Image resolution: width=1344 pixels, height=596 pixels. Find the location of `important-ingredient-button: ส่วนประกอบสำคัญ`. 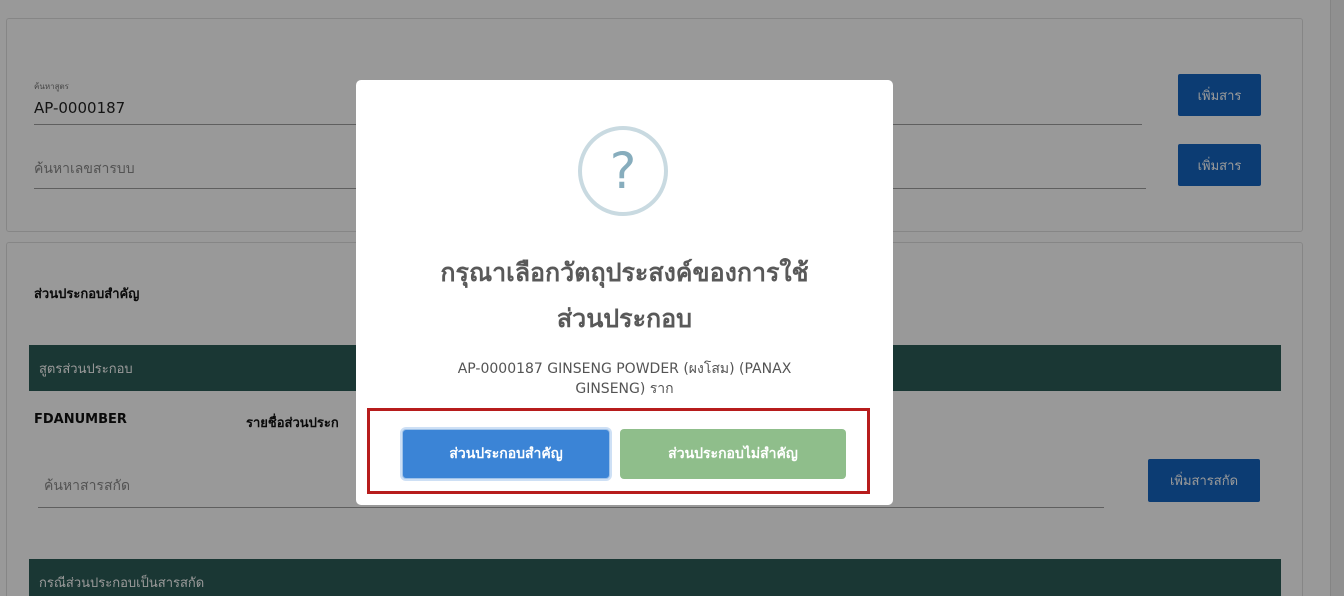

important-ingredient-button: ส่วนประกอบสำคัญ is located at coordinates (506, 454).